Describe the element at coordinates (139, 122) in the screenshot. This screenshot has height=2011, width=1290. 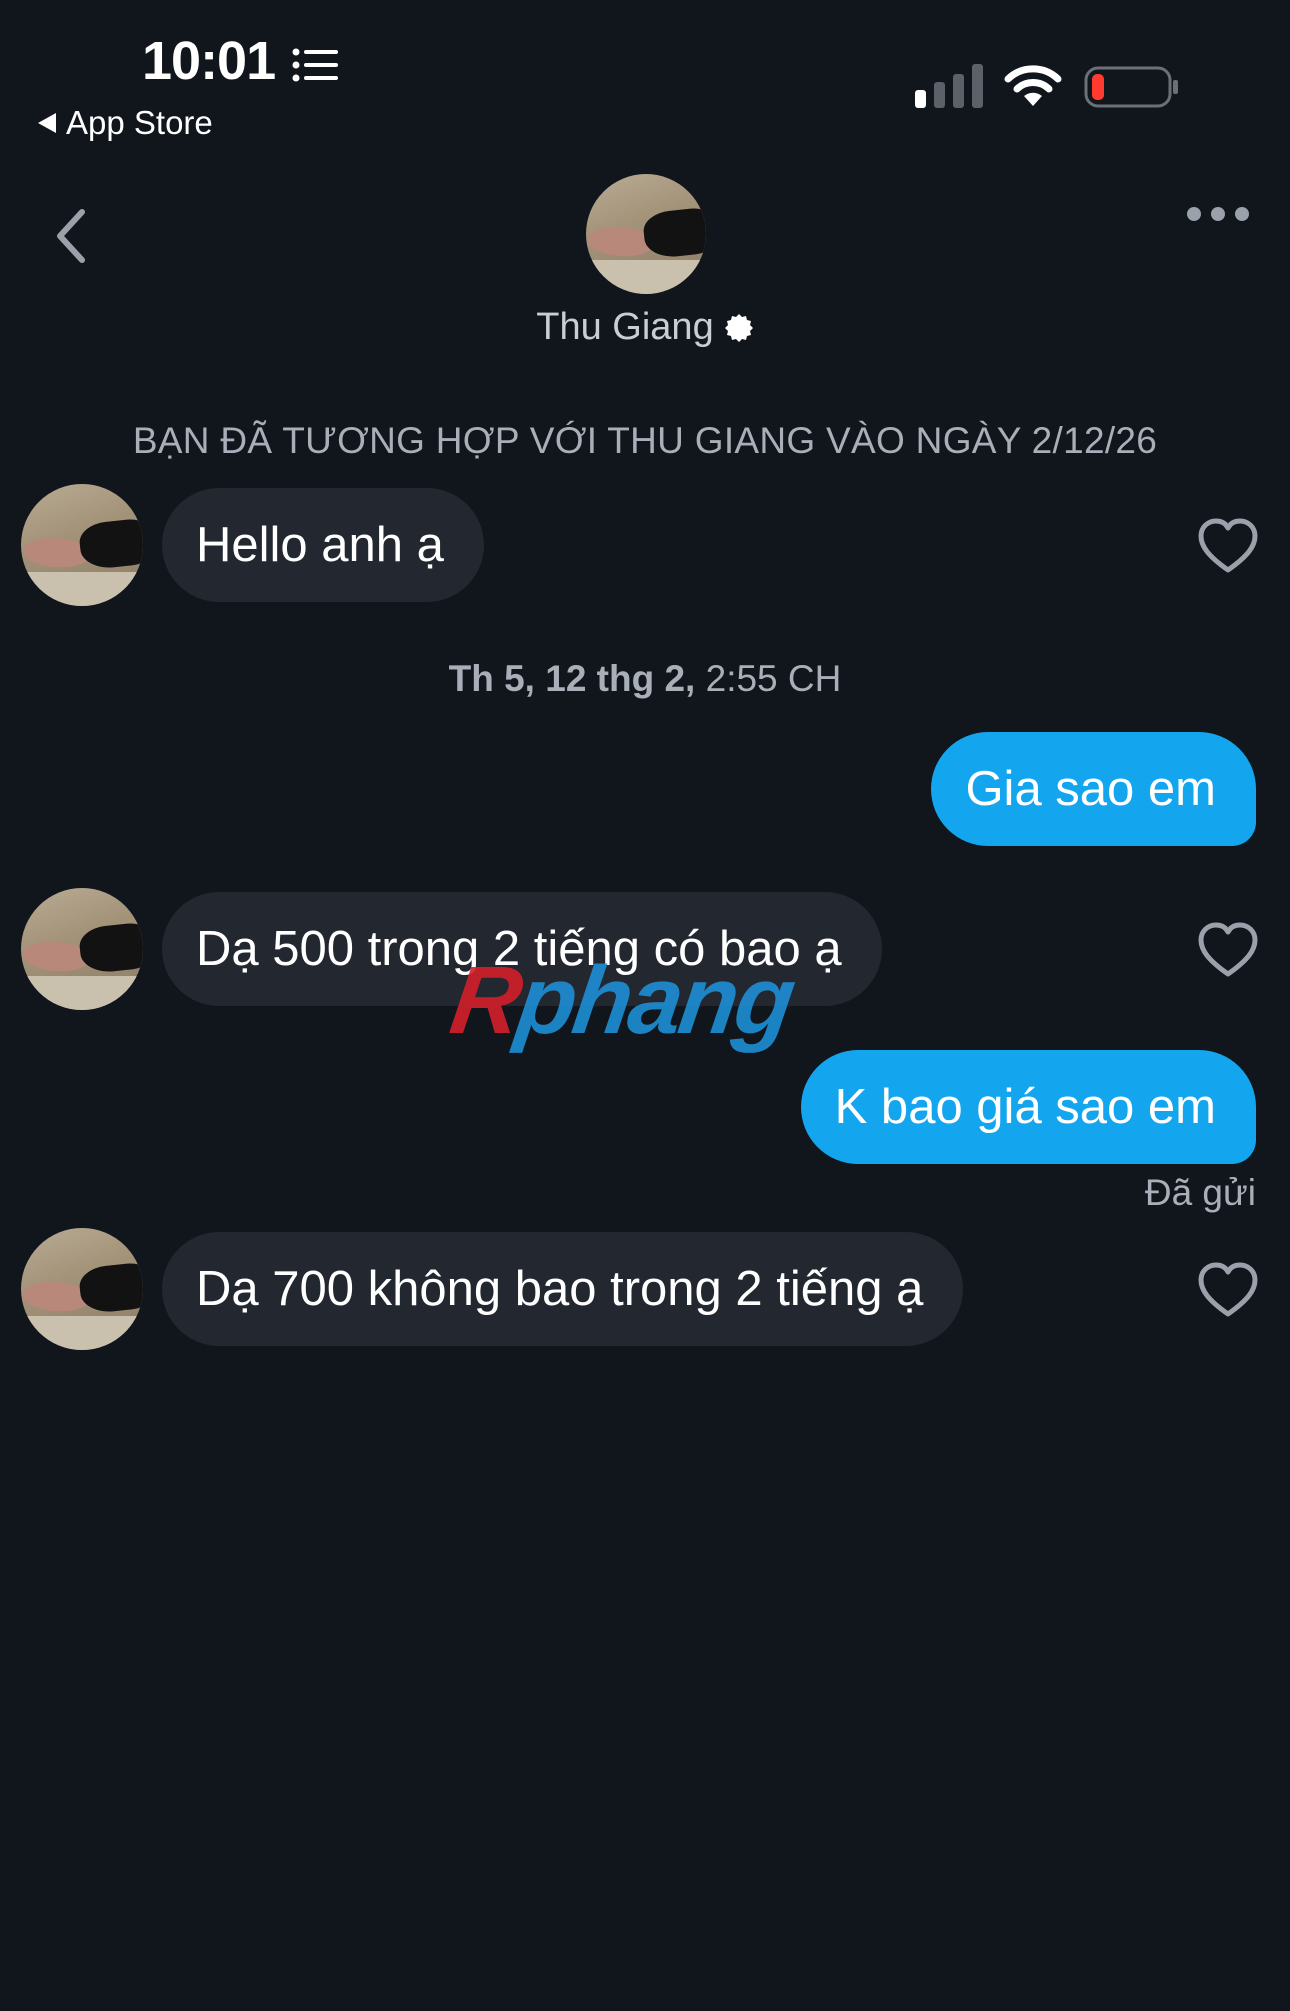
I see `back-app-label: App Store` at that location.